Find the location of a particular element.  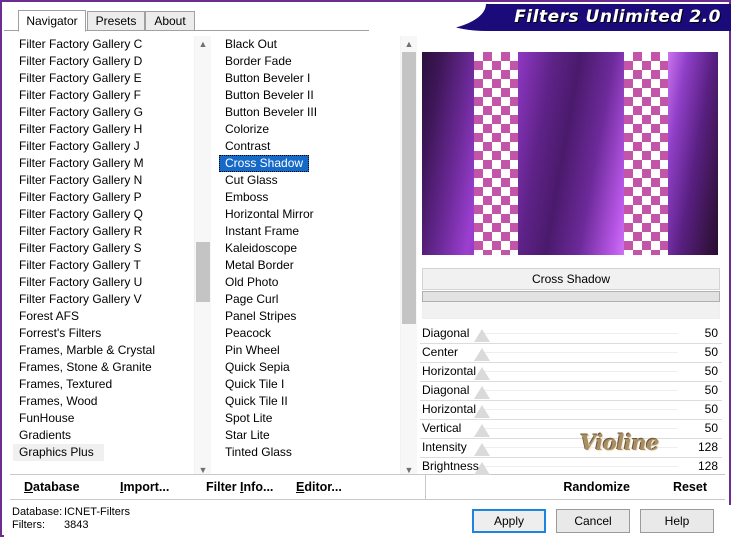

help-button: Help is located at coordinates (677, 521).